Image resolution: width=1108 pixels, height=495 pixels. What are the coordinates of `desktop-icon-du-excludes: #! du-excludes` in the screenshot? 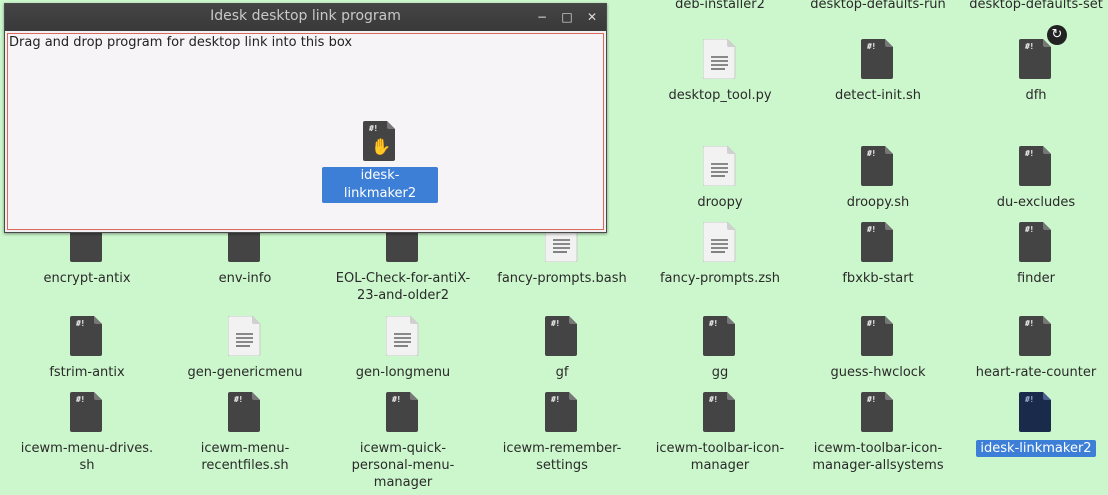 It's located at (1032, 178).